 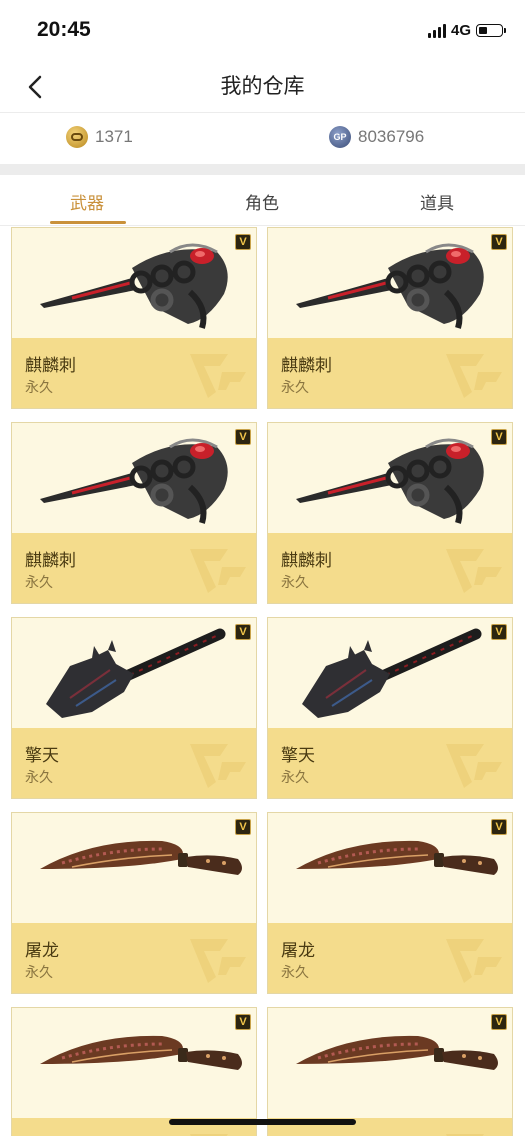 What do you see at coordinates (262, 169) in the screenshot?
I see `section-divider` at bounding box center [262, 169].